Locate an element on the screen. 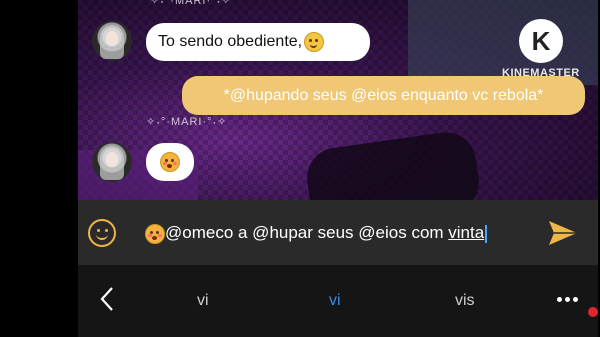 The image size is (600, 337). outgoing-message-bubble: *@hupando seus @eios enquanto vc rebola* is located at coordinates (383, 95).